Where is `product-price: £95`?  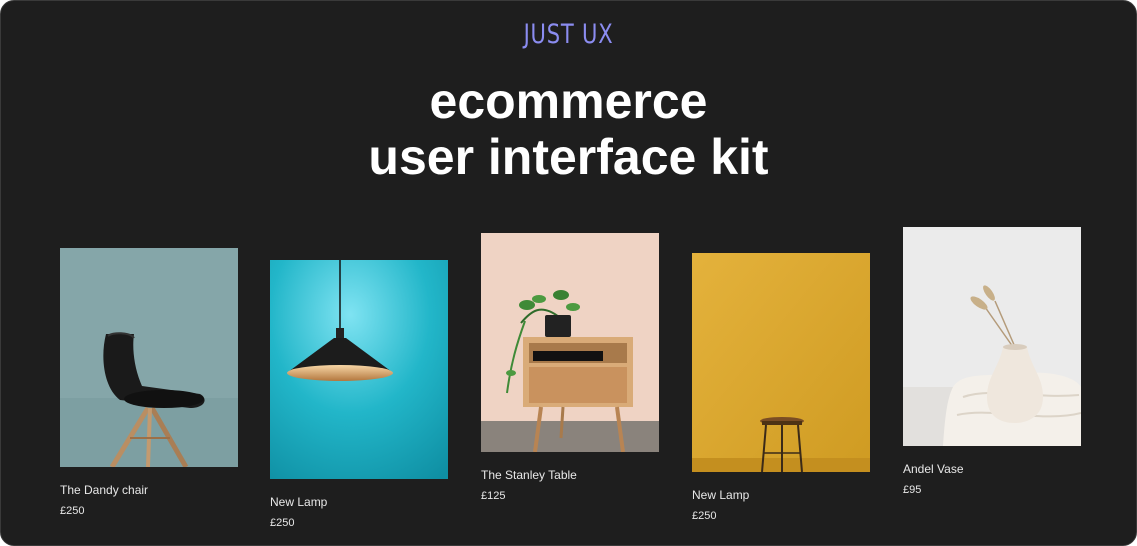
product-price: £95 is located at coordinates (912, 490).